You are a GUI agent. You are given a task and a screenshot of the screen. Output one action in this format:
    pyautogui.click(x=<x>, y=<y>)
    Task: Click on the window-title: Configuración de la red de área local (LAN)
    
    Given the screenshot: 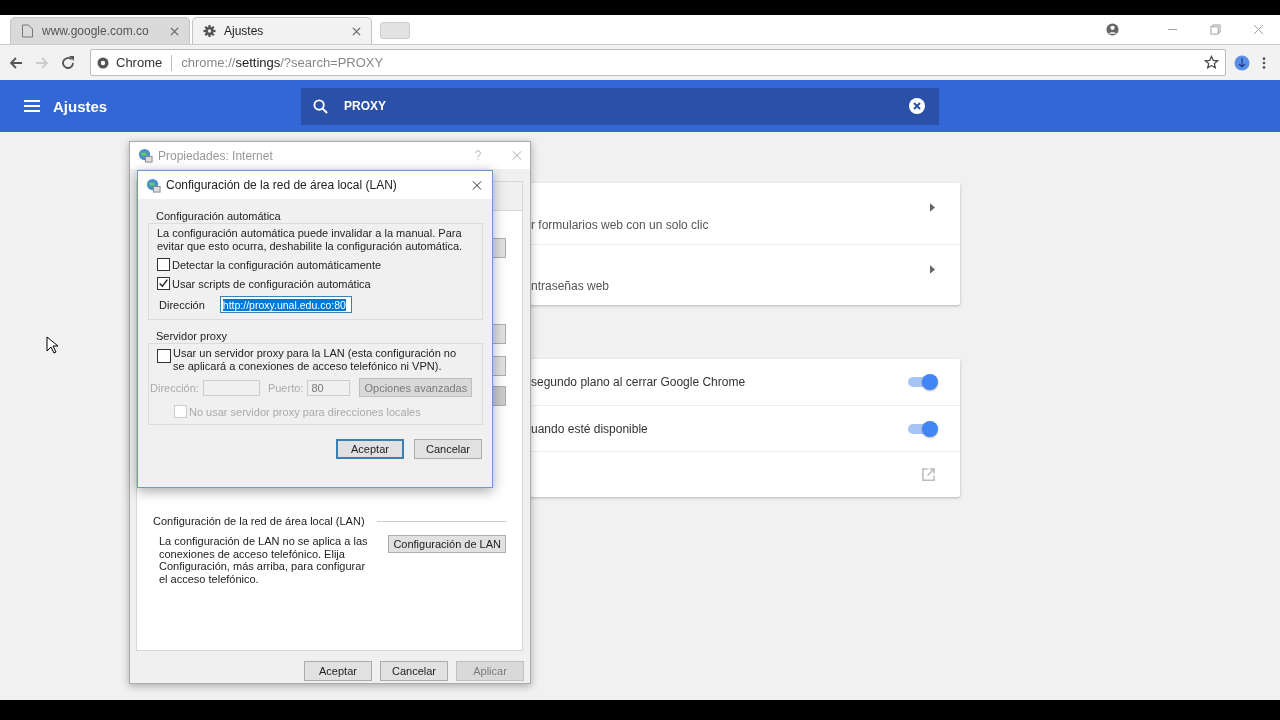 What is the action you would take?
    pyautogui.click(x=281, y=185)
    